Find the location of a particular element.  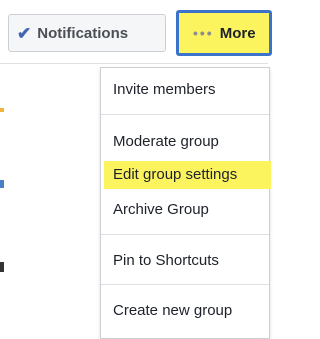

more-button-inner: ••• More is located at coordinates (224, 33).